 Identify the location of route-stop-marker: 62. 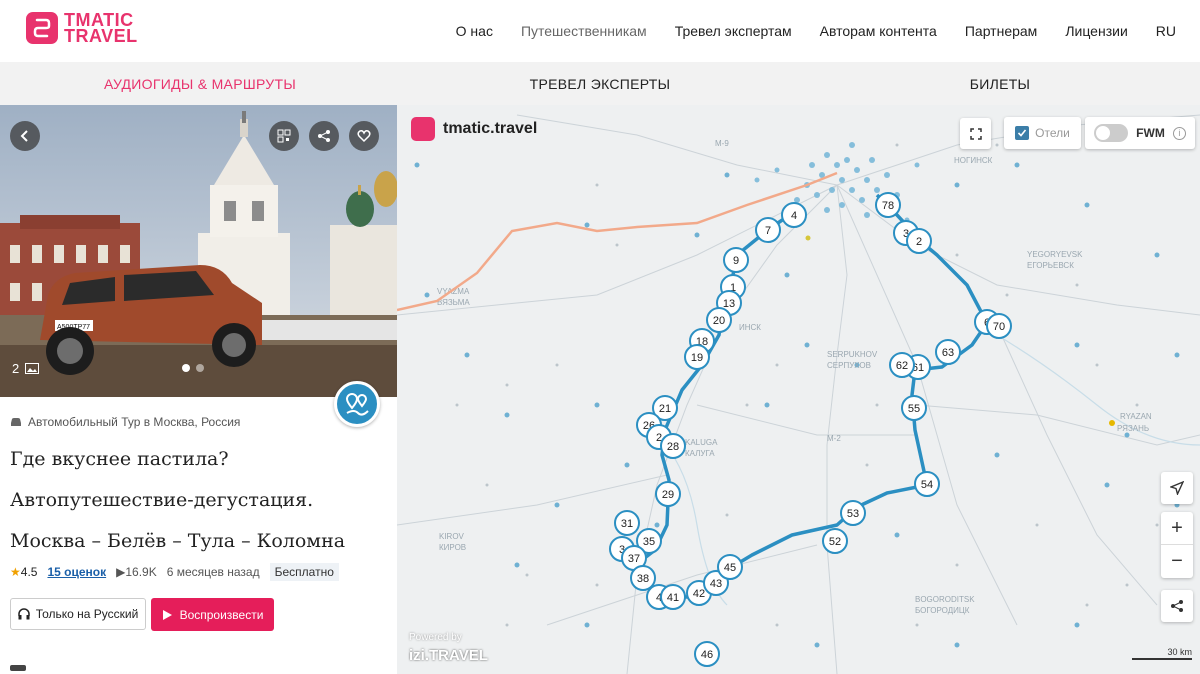
(902, 365).